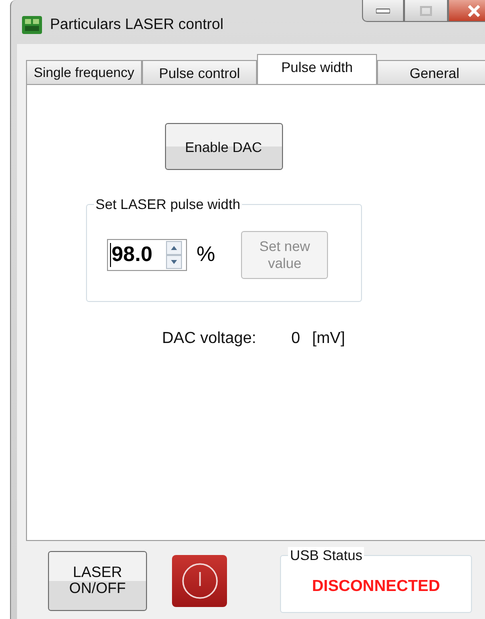  What do you see at coordinates (317, 69) in the screenshot?
I see `tab: Pulse width` at bounding box center [317, 69].